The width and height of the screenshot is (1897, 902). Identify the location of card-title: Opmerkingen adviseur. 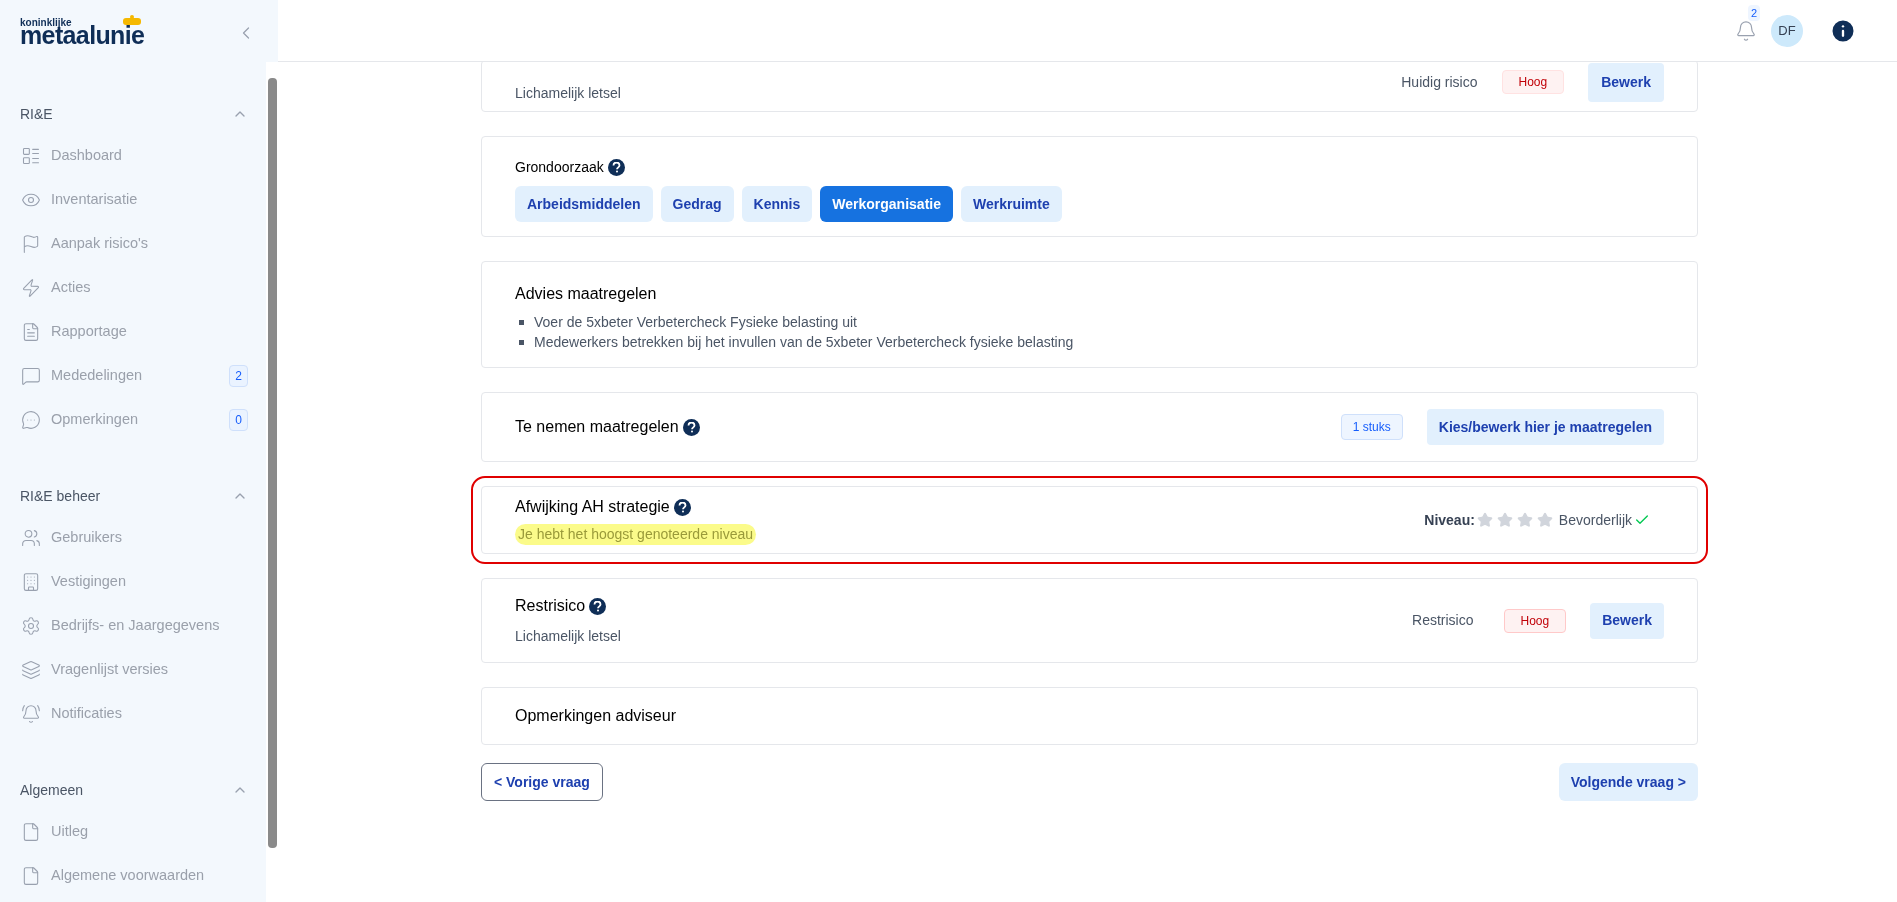
(595, 716).